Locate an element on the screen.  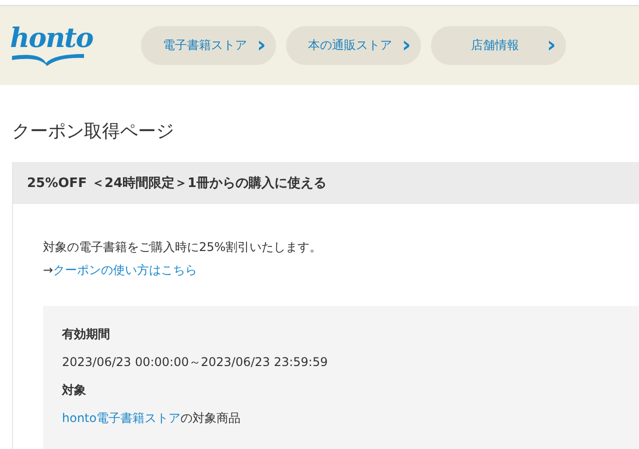
logo-text: honto is located at coordinates (51, 39).